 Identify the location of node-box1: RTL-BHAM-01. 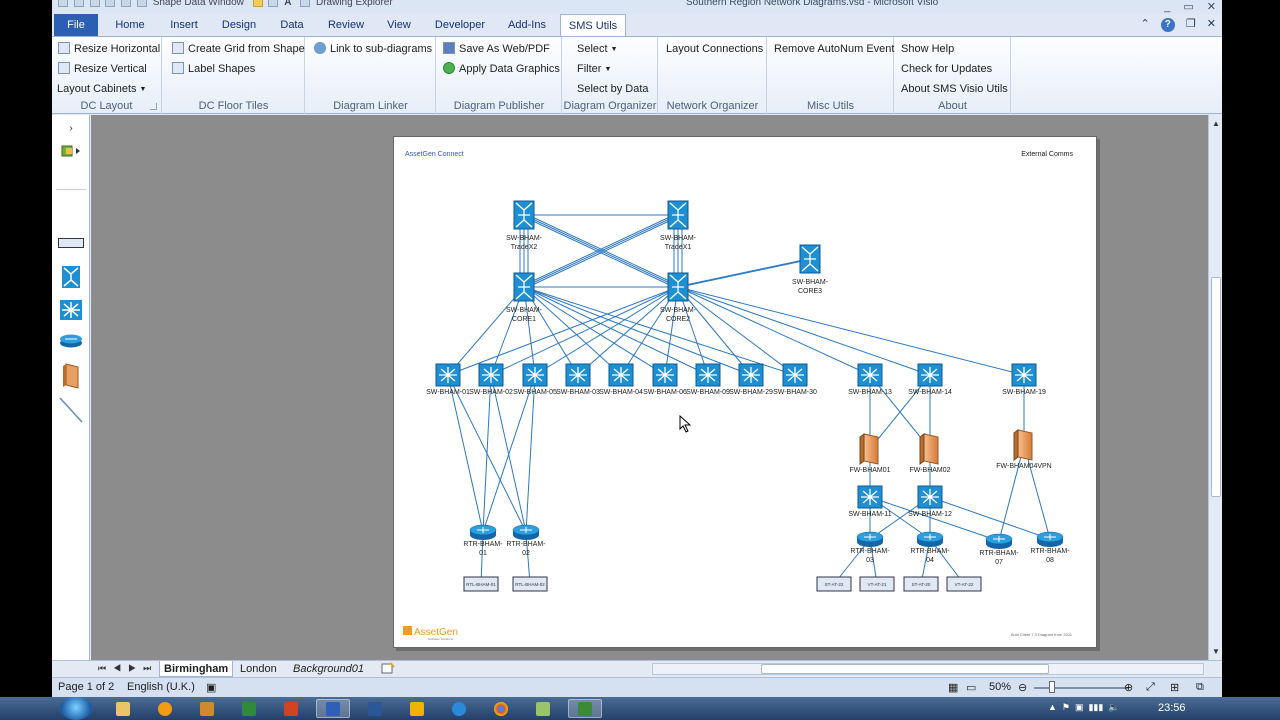
(481, 584).